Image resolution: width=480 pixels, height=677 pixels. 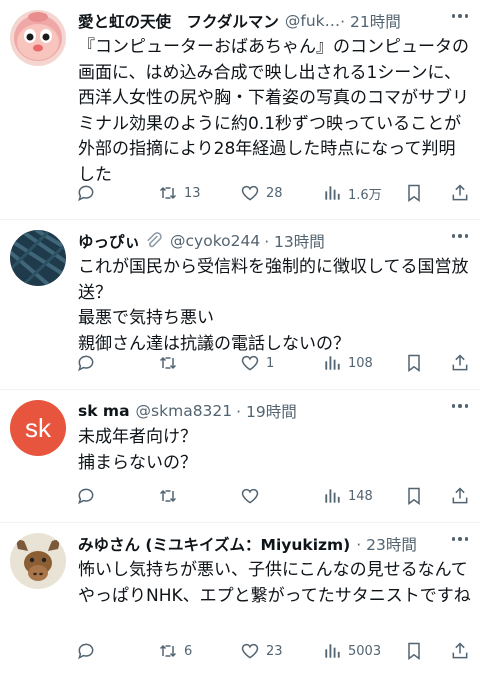 I want to click on like-button: 1, so click(x=281, y=363).